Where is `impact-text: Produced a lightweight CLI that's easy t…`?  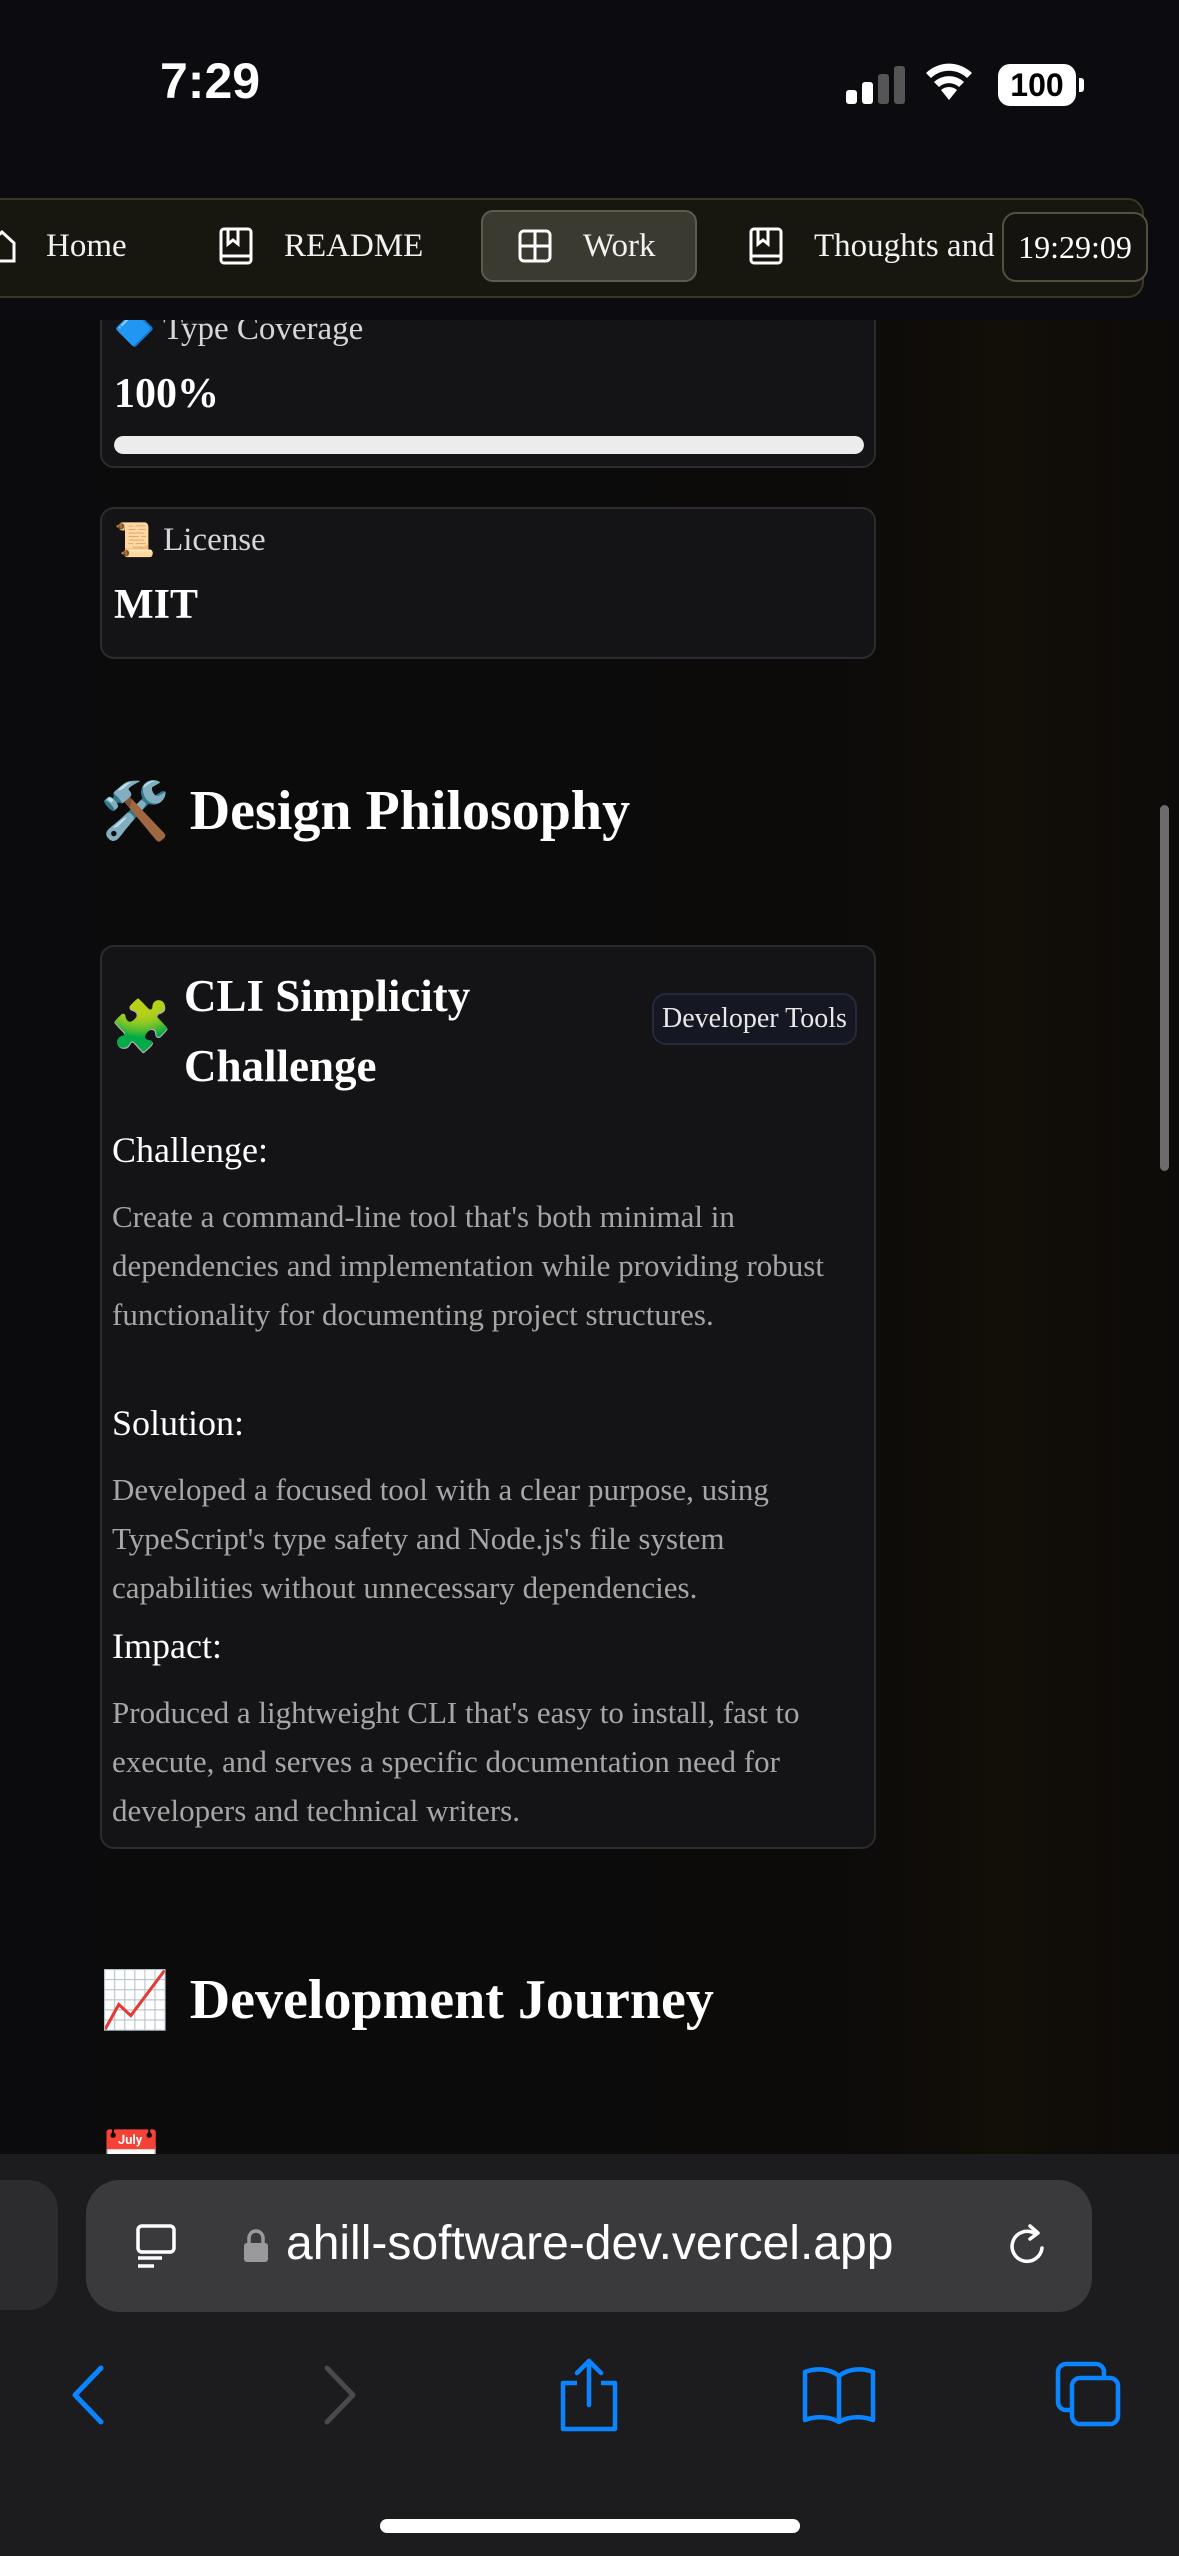 impact-text: Produced a lightweight CLI that's easy t… is located at coordinates (456, 1761).